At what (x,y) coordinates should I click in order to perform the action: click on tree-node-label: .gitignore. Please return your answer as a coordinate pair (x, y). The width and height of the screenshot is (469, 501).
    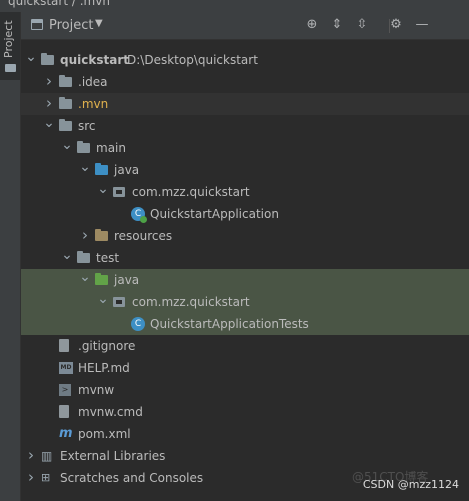
    Looking at the image, I should click on (107, 346).